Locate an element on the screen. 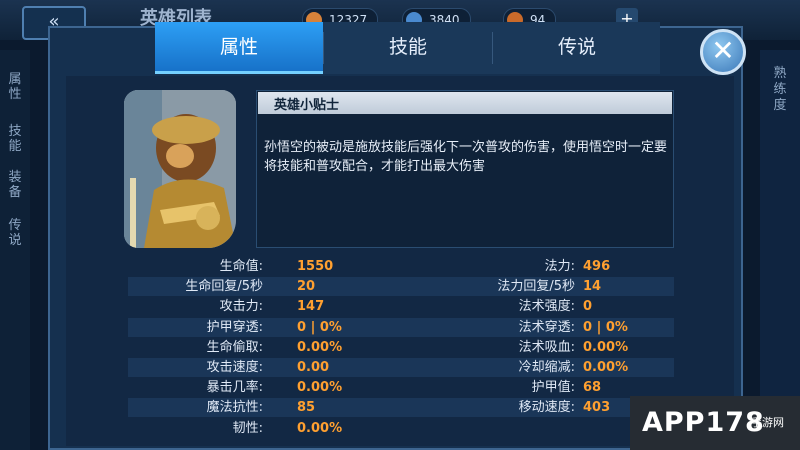 The width and height of the screenshot is (800, 450). stat-value-left: 20 is located at coordinates (306, 287).